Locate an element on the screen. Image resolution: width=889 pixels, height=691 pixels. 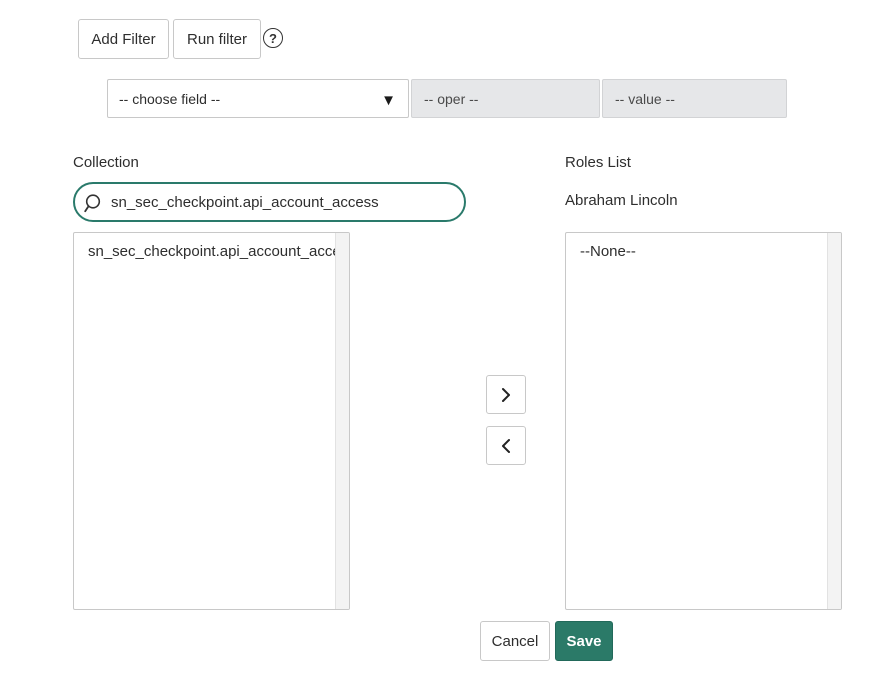
roles-user-name: Abraham Lincoln is located at coordinates (621, 200).